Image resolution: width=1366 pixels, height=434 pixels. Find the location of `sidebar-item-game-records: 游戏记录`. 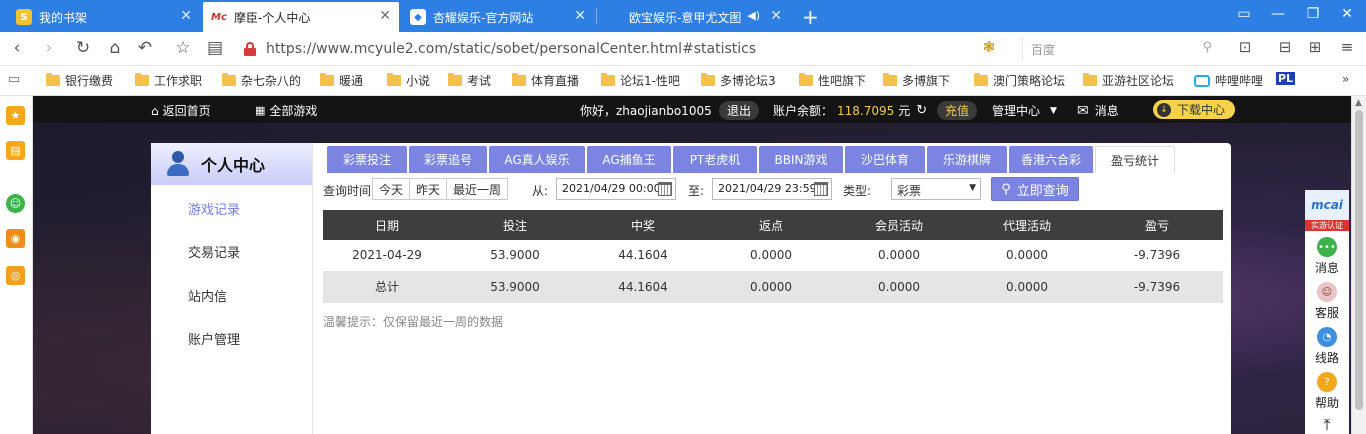

sidebar-item-game-records: 游戏记录 is located at coordinates (214, 208).